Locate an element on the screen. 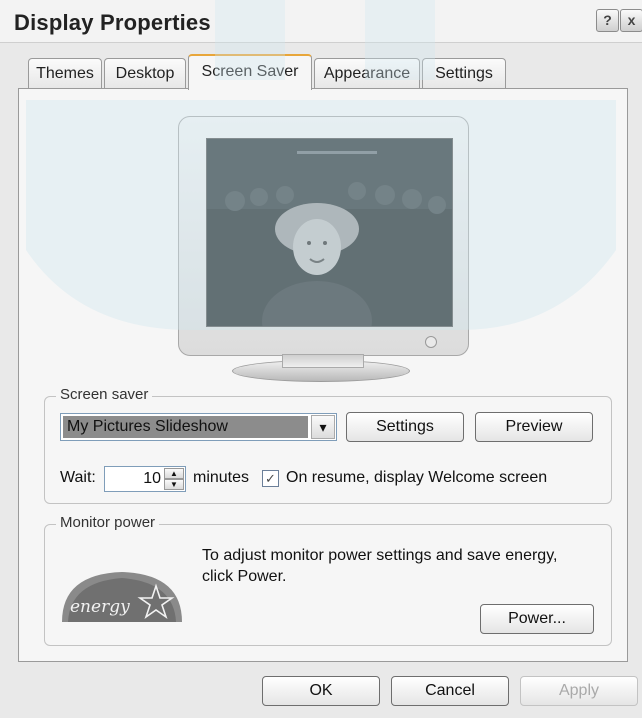 The height and width of the screenshot is (718, 642). ok-button: OK is located at coordinates (321, 691).